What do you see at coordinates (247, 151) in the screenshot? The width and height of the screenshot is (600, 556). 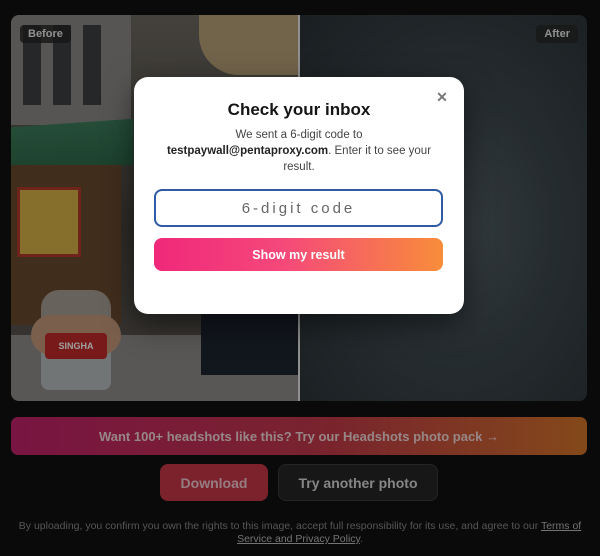 I see `modal-email: testpaywall@pentaproxy.com` at bounding box center [247, 151].